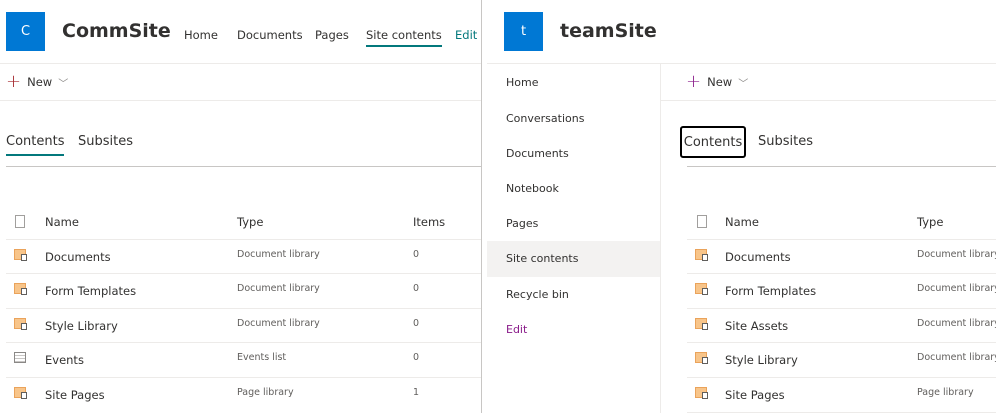  Describe the element at coordinates (404, 37) in the screenshot. I see `nav-site-contents: Site contents` at that location.